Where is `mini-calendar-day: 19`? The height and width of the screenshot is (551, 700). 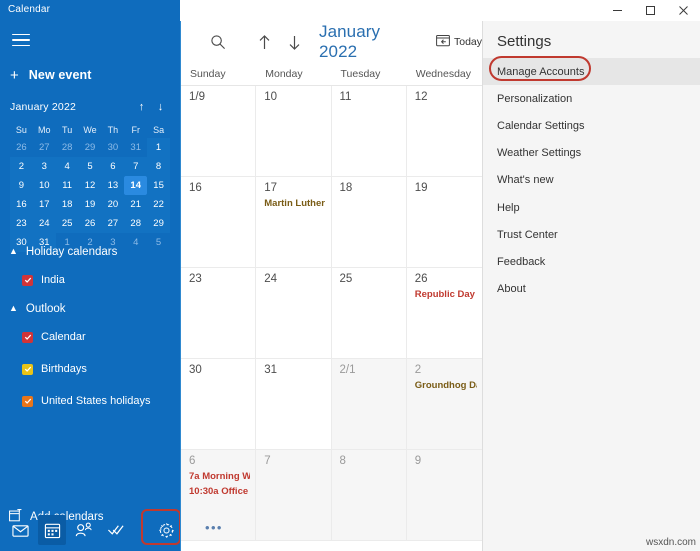
mini-calendar-day: 19 is located at coordinates (90, 204).